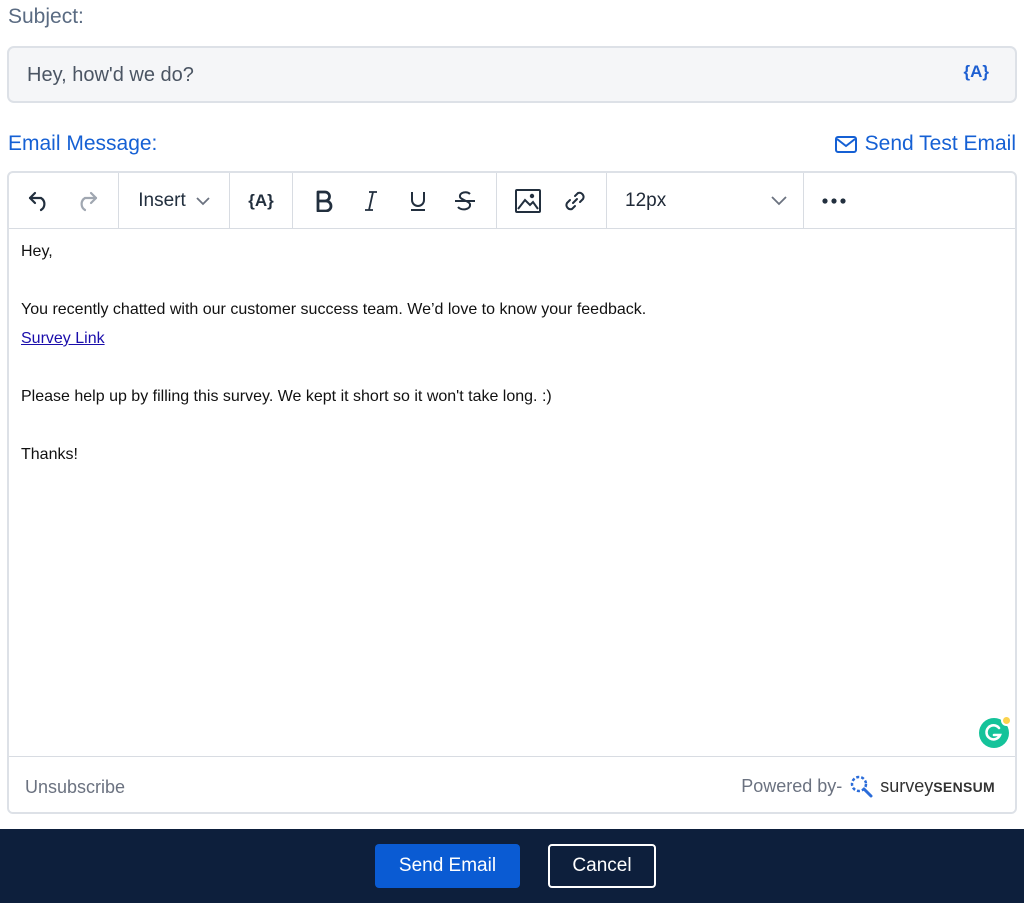 This screenshot has width=1024, height=903. I want to click on subject-label: Subject:, so click(46, 16).